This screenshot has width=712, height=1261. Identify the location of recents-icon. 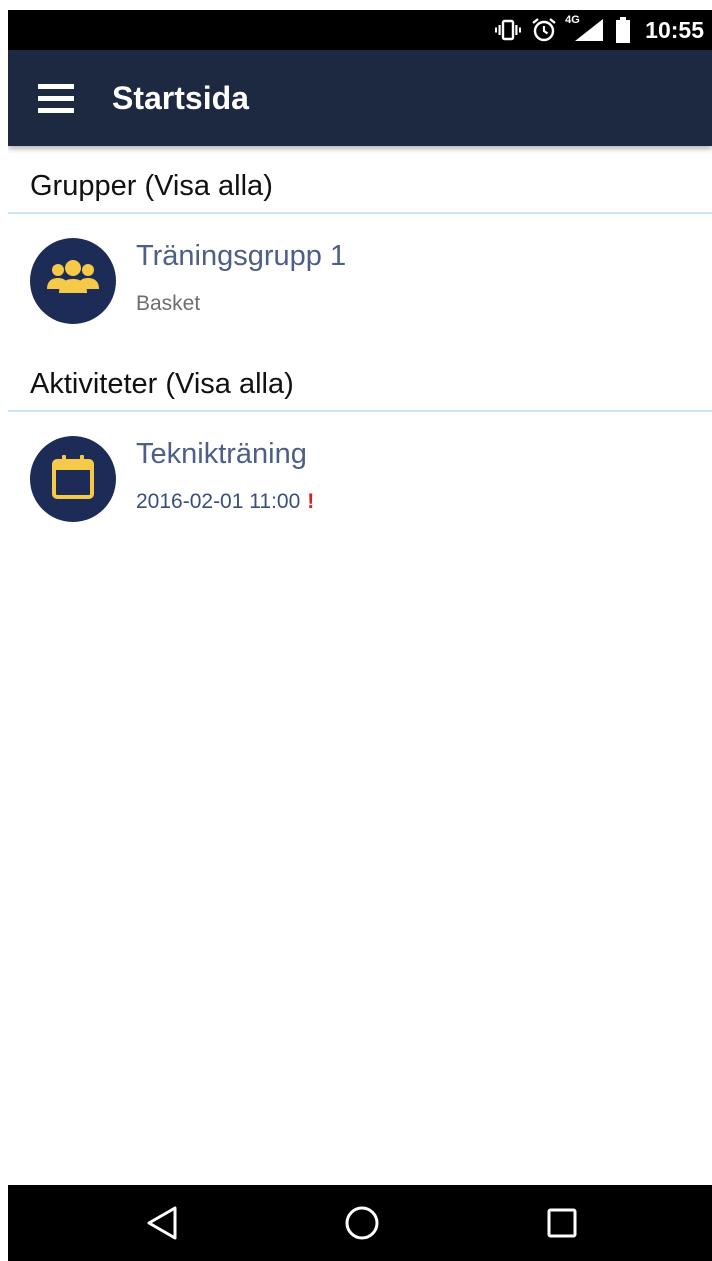
(562, 1223).